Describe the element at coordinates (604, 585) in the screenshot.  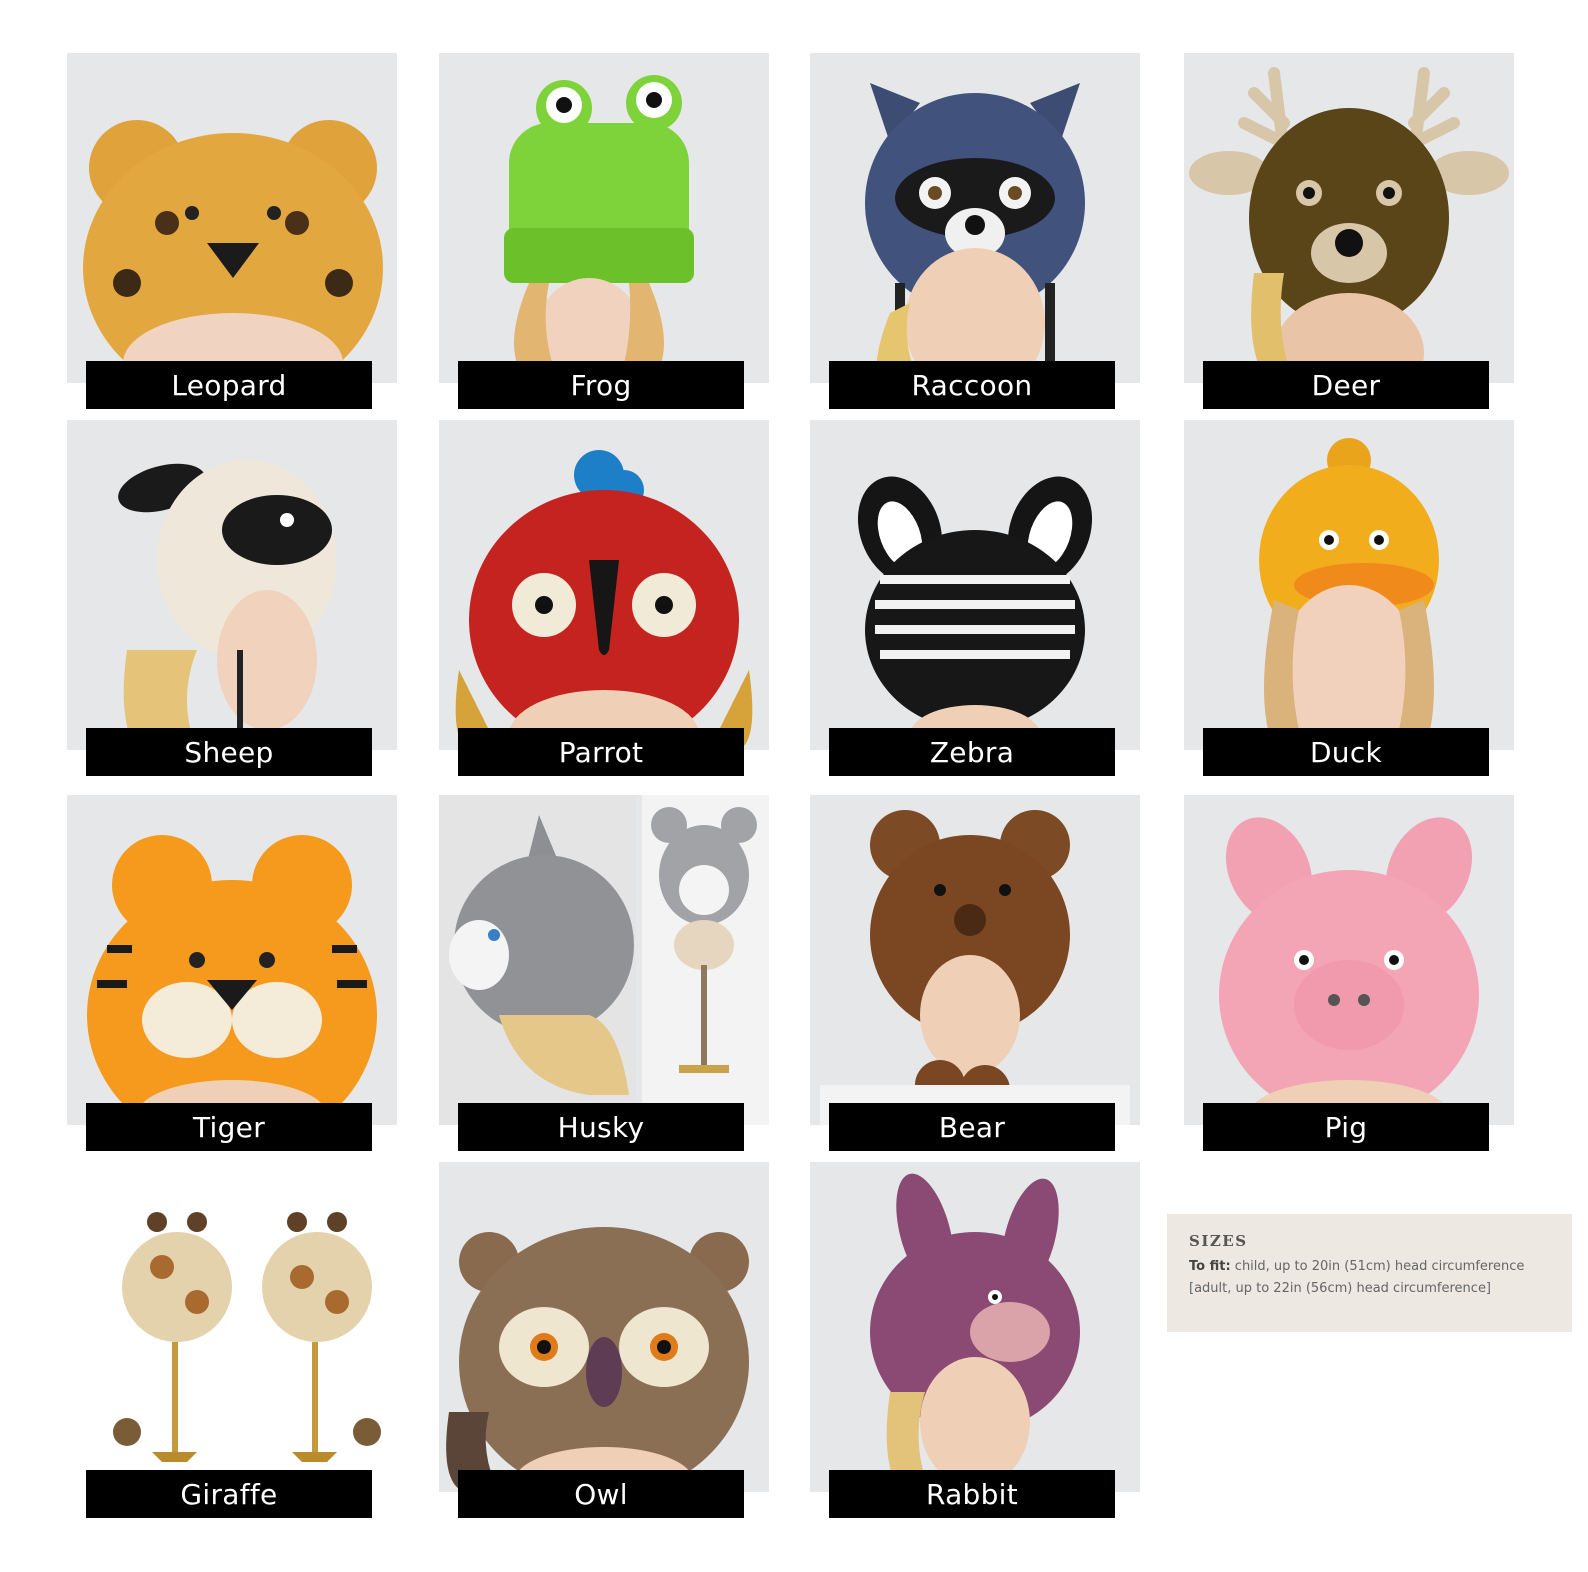
I see `parrot-hat-photo` at that location.